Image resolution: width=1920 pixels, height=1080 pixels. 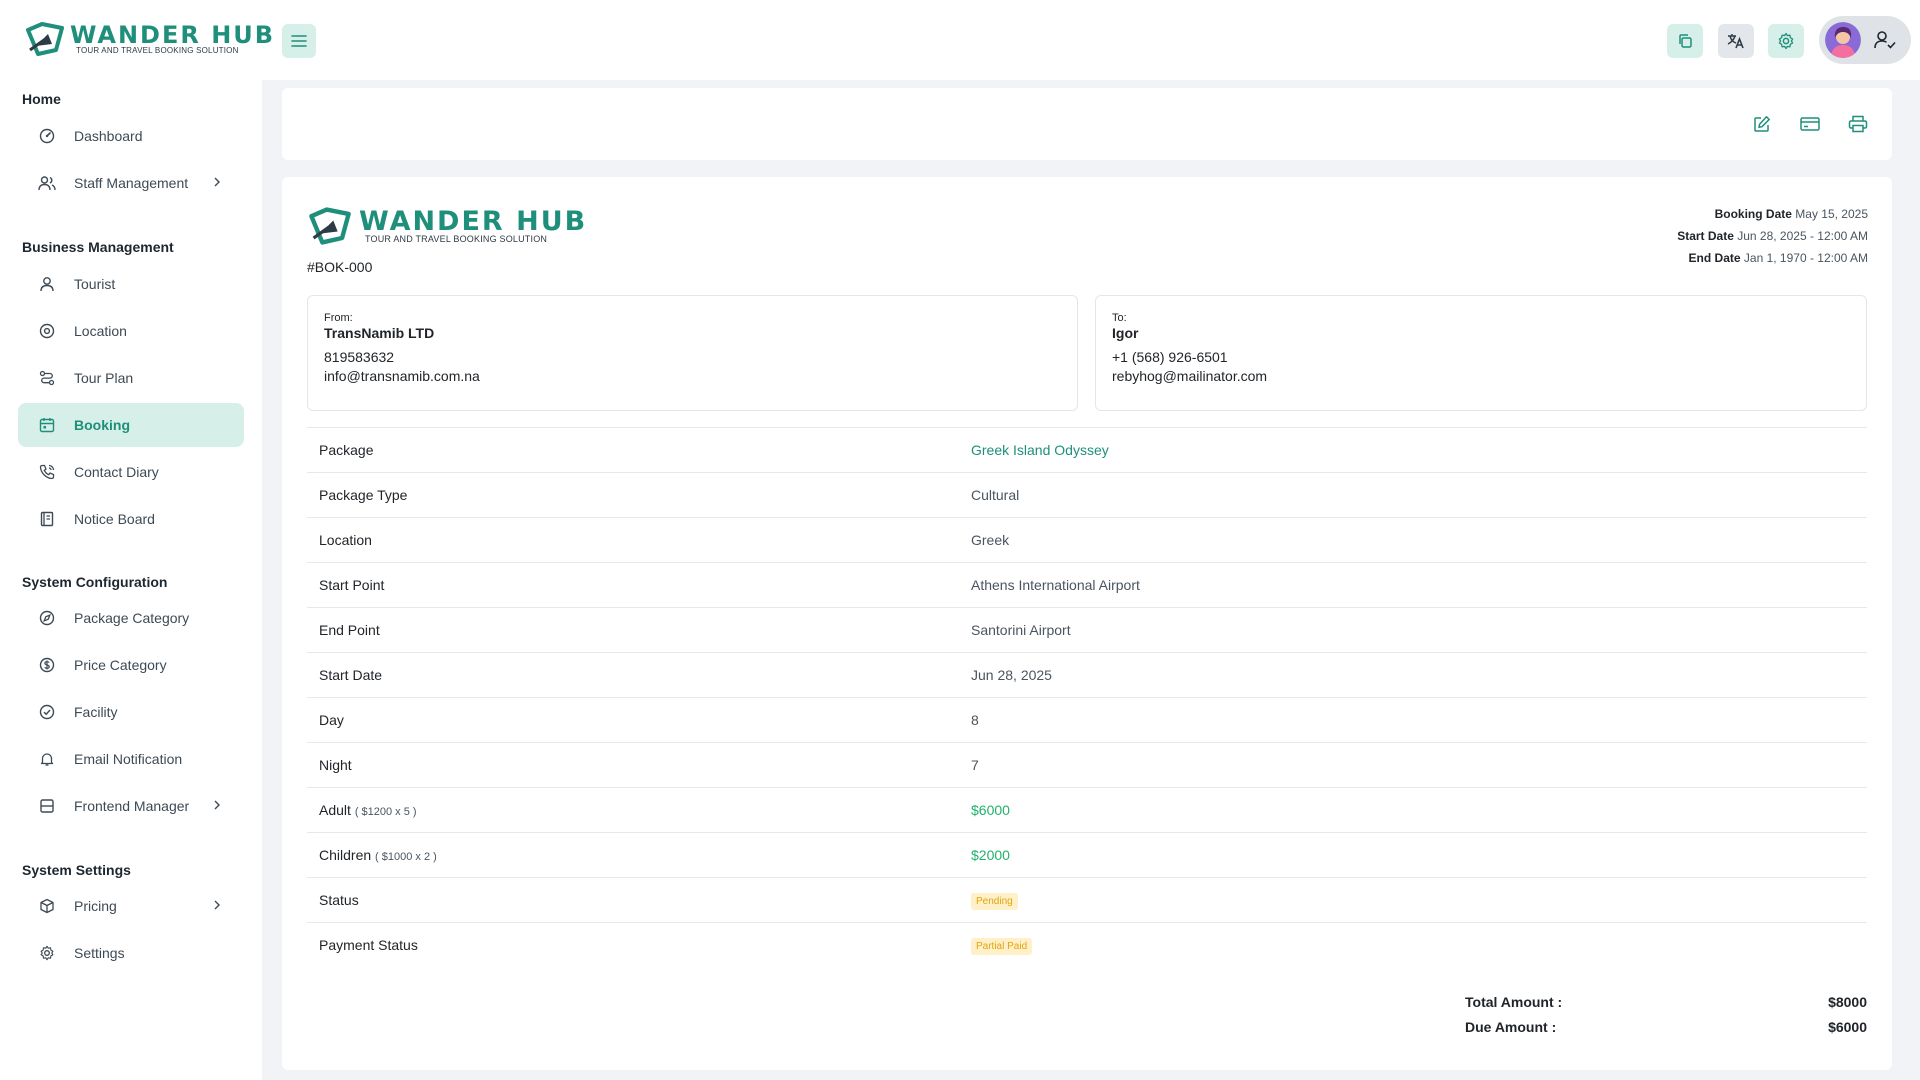 I want to click on invoice-totals: Total Amount : $8000 Due Amount : $6000, so click(x=1666, y=1019).